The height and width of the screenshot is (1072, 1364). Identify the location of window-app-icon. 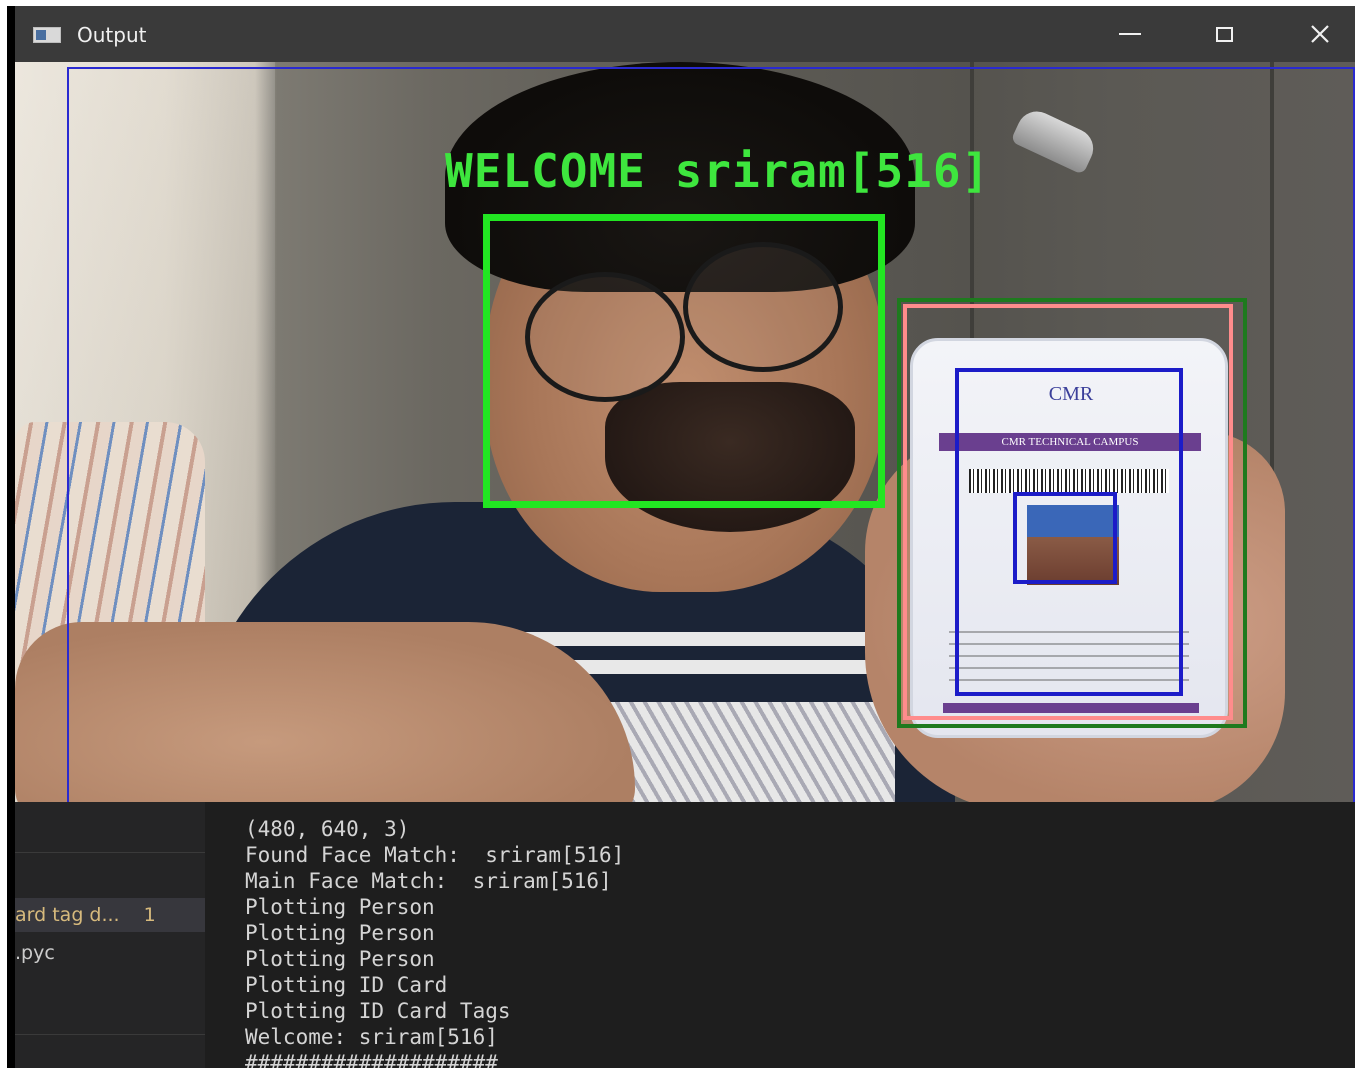
(47, 35).